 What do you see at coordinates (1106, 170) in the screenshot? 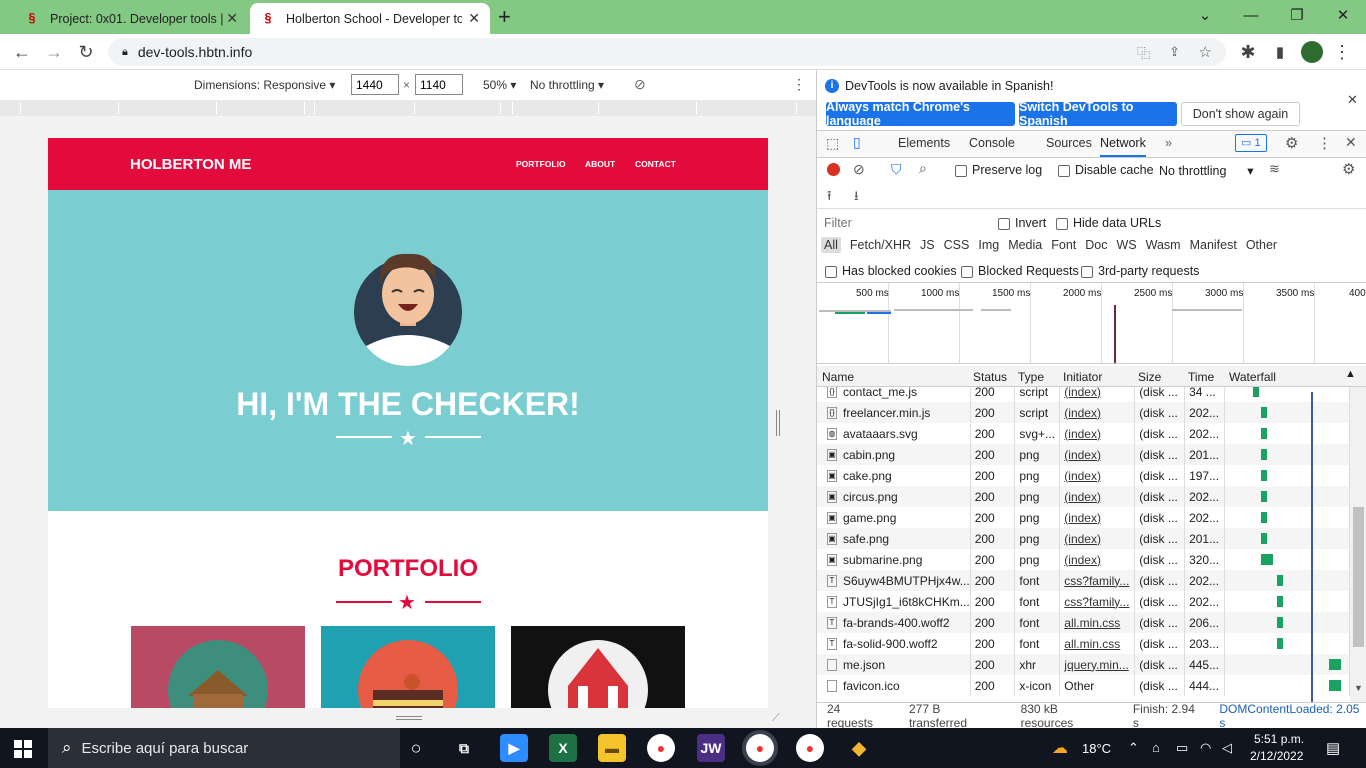
I see `disable-cache-checkbox: Disable cache` at bounding box center [1106, 170].